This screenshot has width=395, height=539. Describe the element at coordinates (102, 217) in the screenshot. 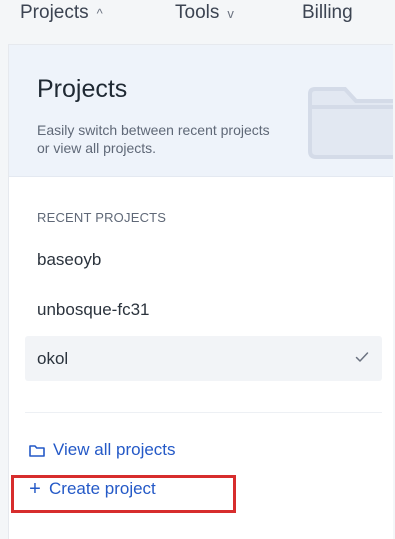

I see `recent-projects-label: RECENT PROJECTS` at that location.